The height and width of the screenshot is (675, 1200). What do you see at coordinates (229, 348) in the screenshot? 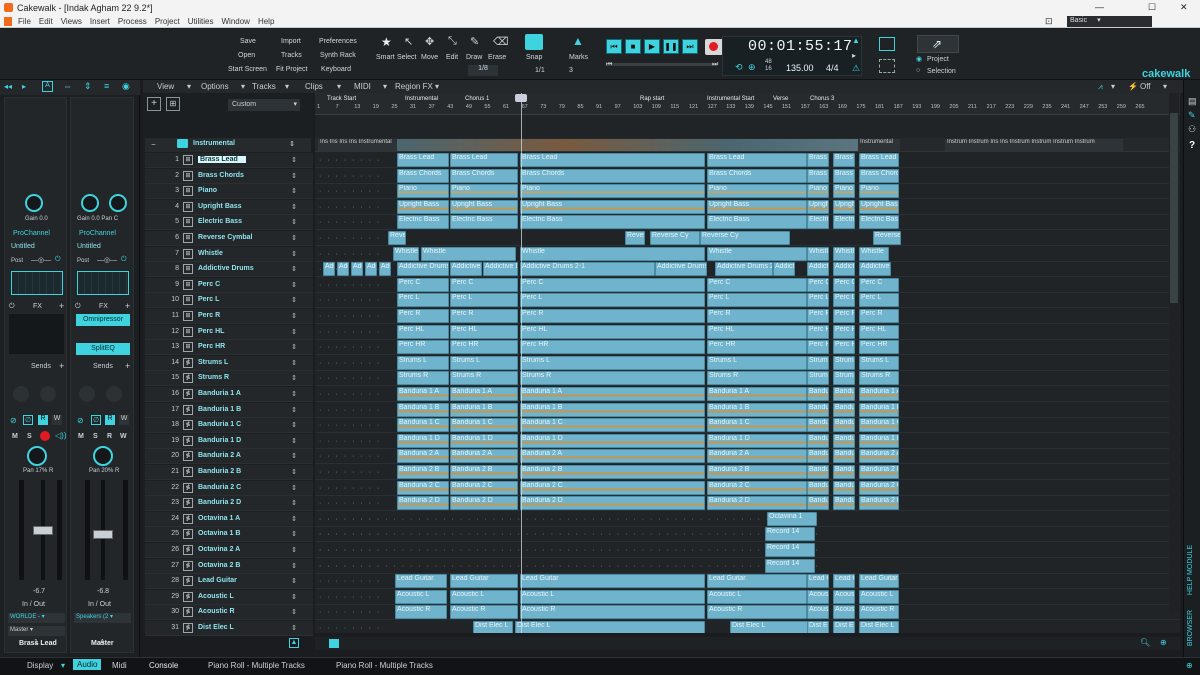
I see `track-row: 13 ⊞ Perc HR ⇕` at bounding box center [229, 348].